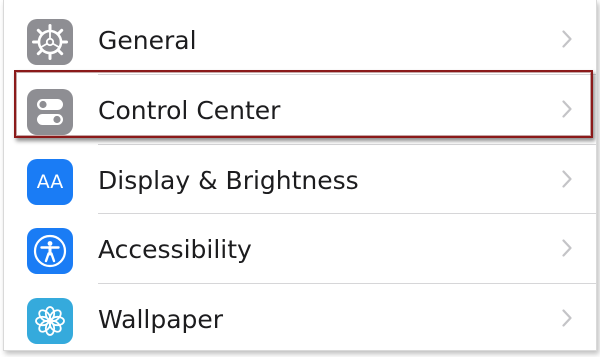 This screenshot has width=600, height=357. I want to click on toggle-switches-icon, so click(50, 112).